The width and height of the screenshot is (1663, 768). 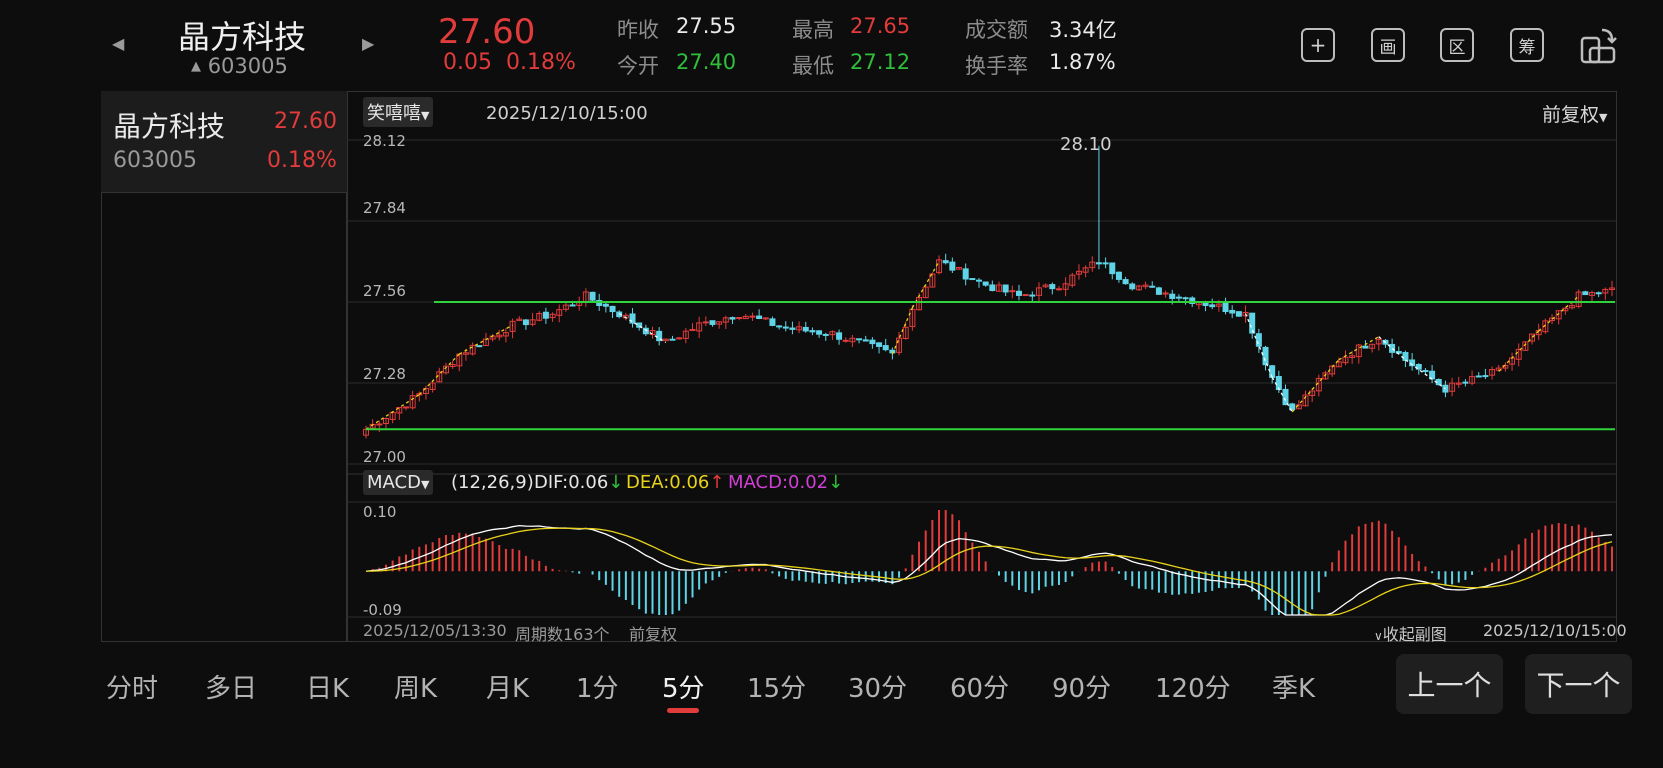 What do you see at coordinates (1578, 684) in the screenshot?
I see `next-button: 下一个` at bounding box center [1578, 684].